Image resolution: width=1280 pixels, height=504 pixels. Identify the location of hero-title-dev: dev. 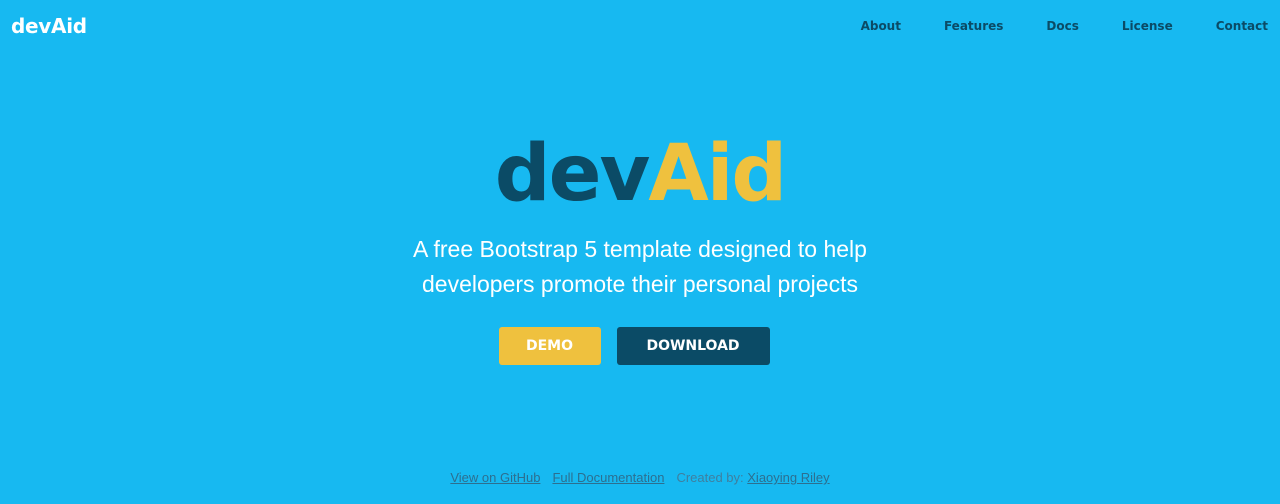
(572, 174).